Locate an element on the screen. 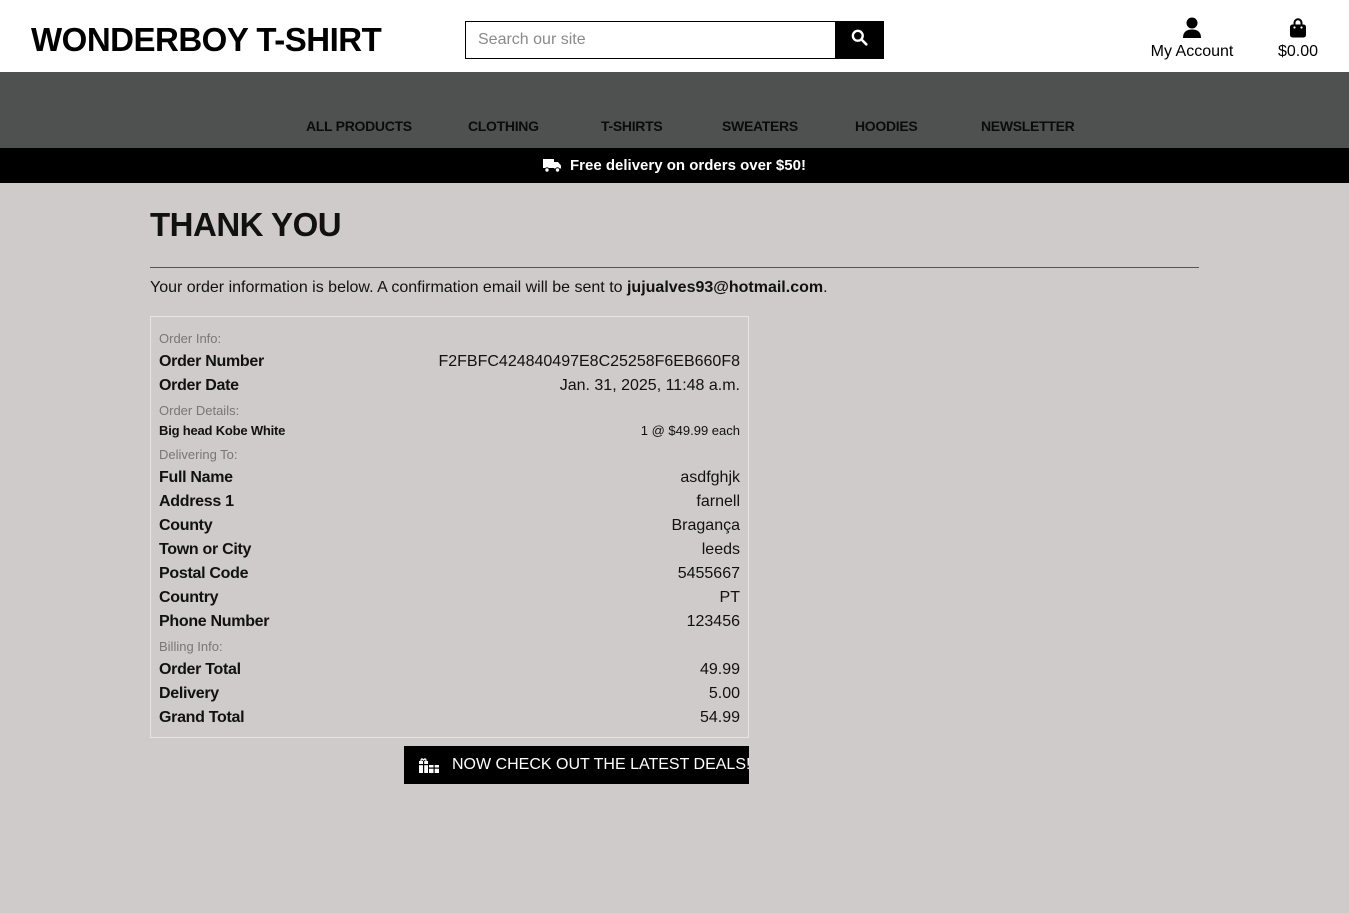 The width and height of the screenshot is (1349, 913). title-divider is located at coordinates (674, 267).